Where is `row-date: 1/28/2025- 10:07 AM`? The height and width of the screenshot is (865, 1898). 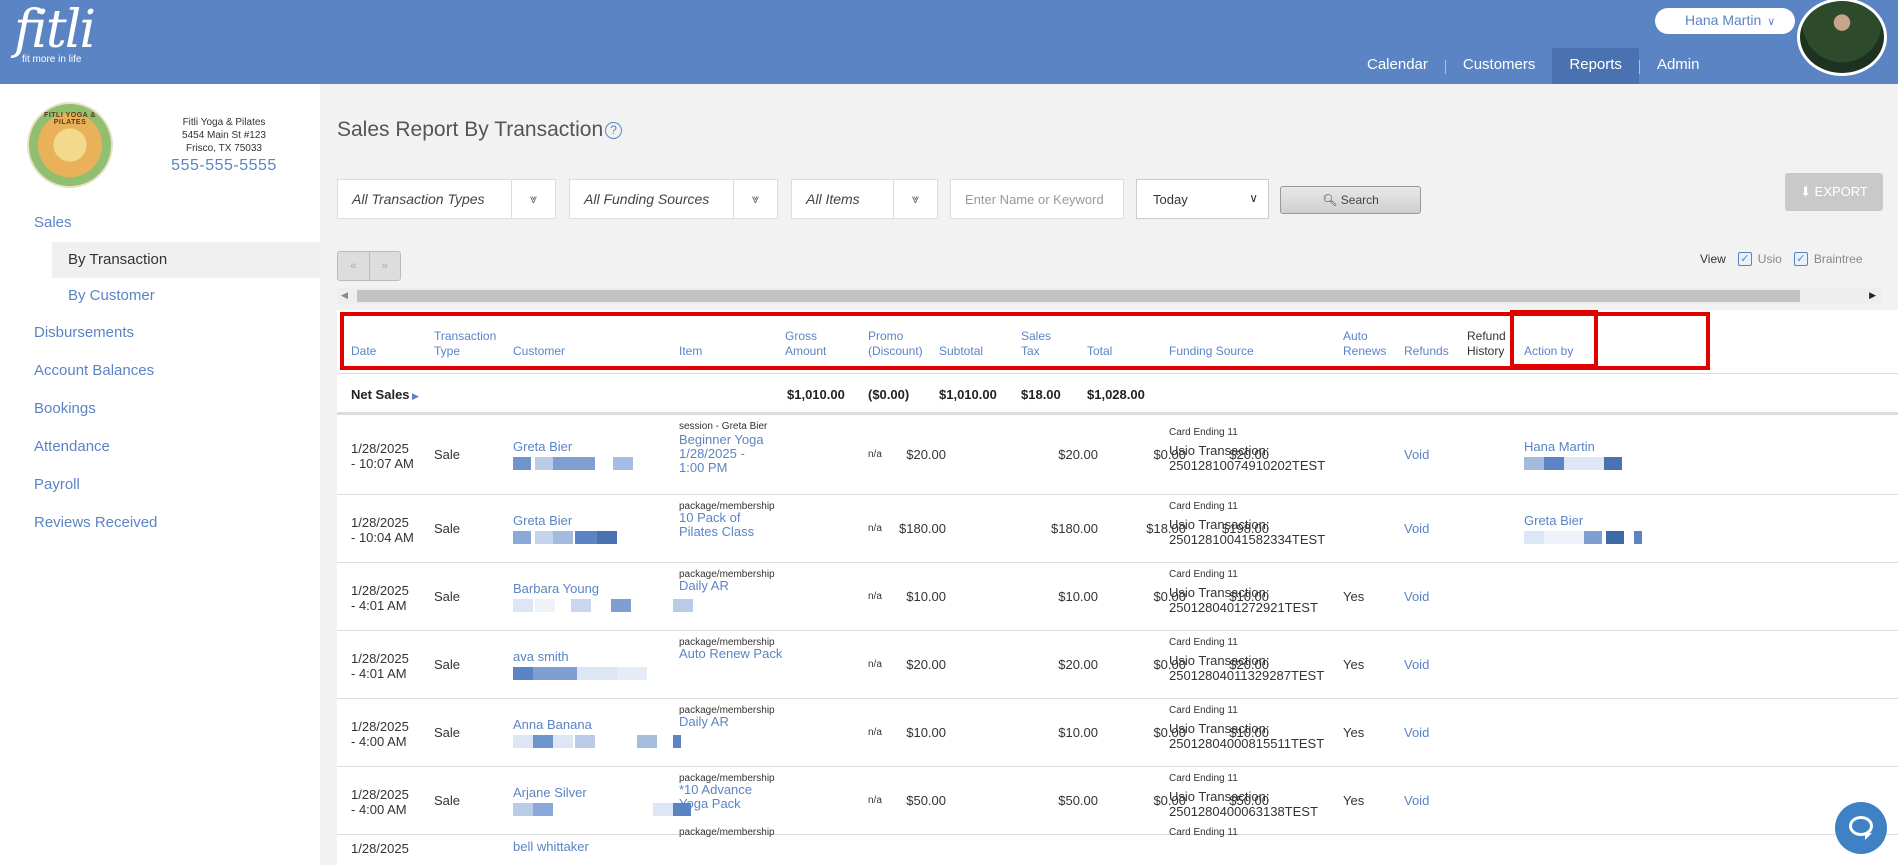 row-date: 1/28/2025- 10:07 AM is located at coordinates (382, 456).